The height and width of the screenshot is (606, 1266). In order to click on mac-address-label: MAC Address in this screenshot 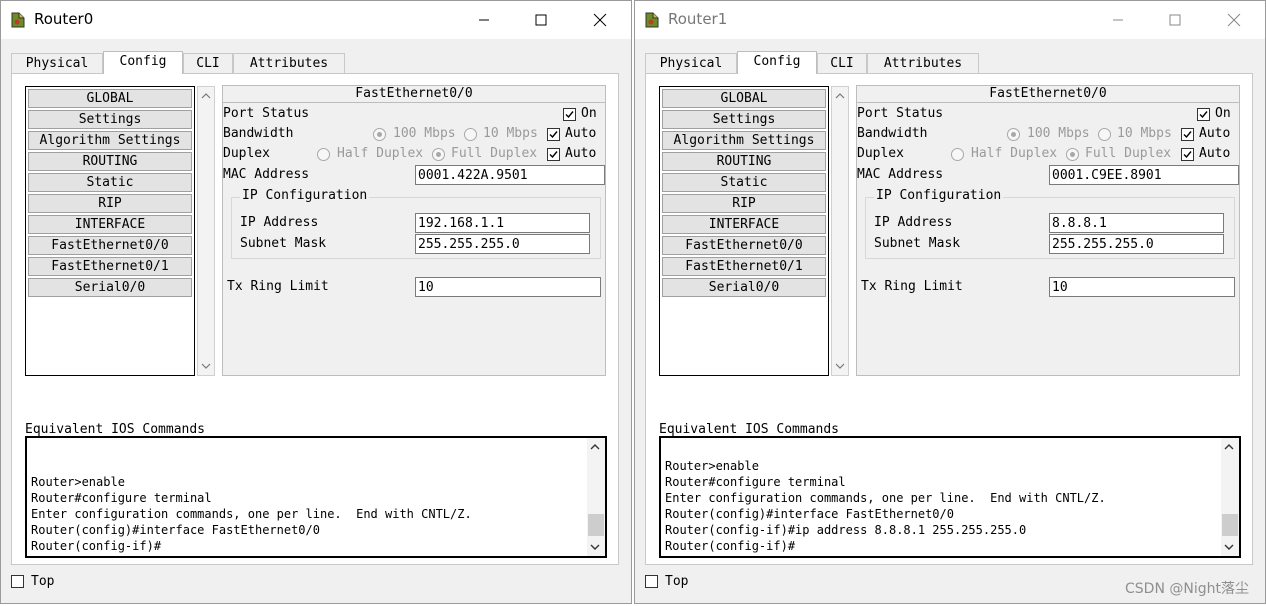, I will do `click(266, 174)`.